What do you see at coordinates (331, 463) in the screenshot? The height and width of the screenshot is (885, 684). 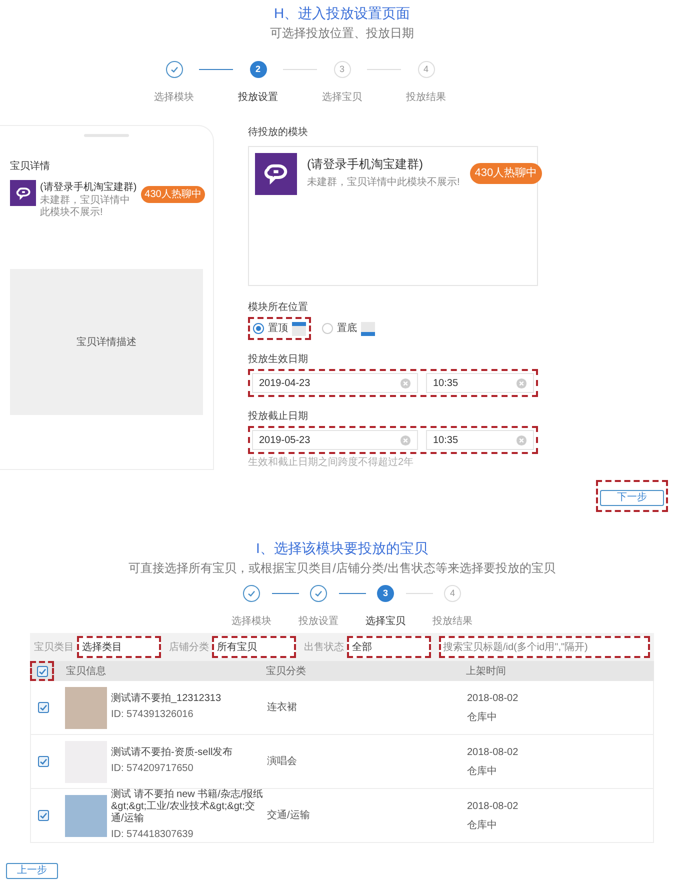 I see `date-hint: 生效和截止日期之间跨度不得超过2年` at bounding box center [331, 463].